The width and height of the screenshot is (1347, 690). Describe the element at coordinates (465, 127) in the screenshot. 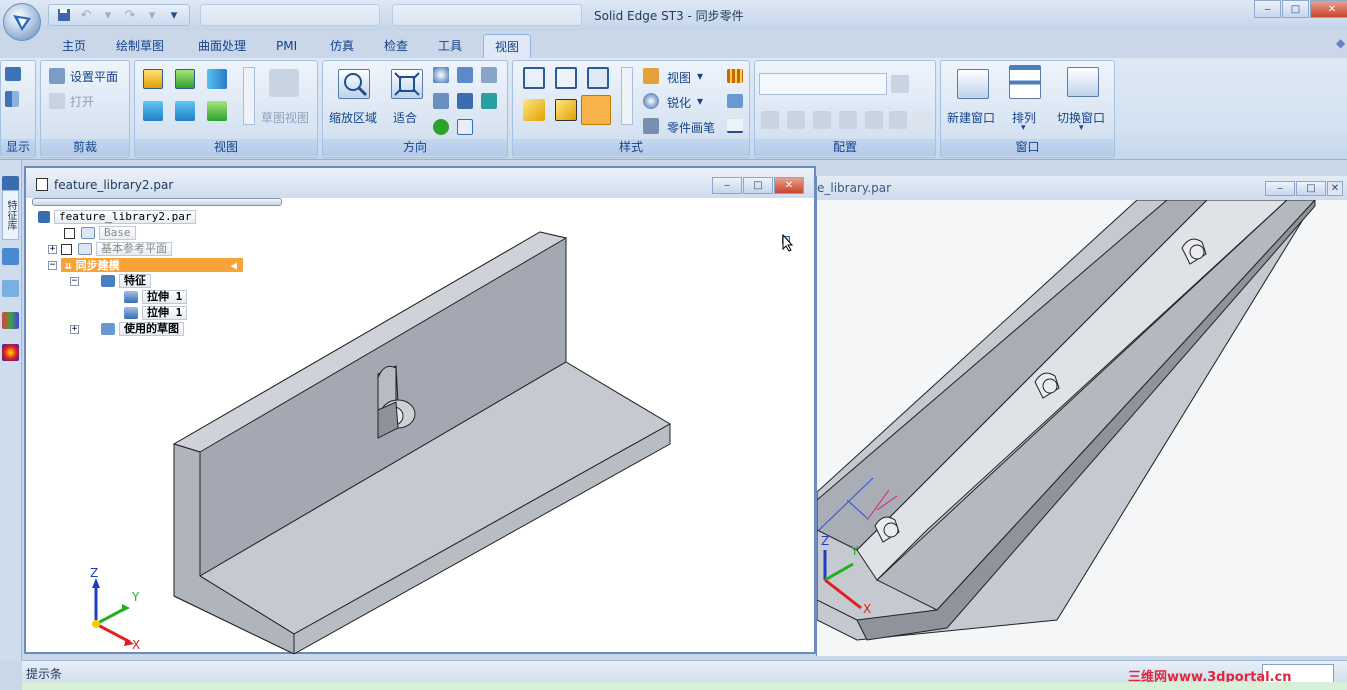

I see `named-views-icon` at that location.